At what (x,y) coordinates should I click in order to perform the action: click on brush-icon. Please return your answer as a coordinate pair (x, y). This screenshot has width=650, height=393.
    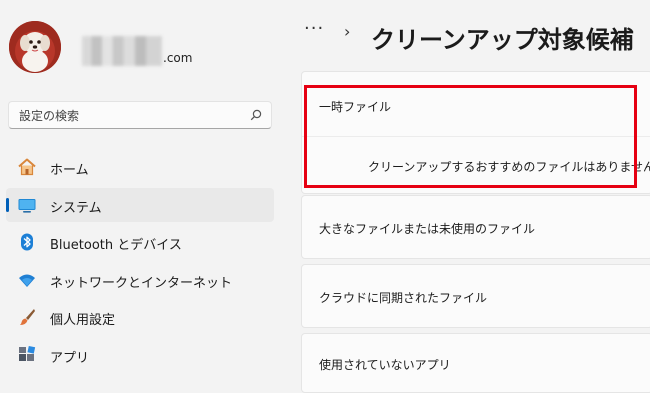
    Looking at the image, I should click on (27, 317).